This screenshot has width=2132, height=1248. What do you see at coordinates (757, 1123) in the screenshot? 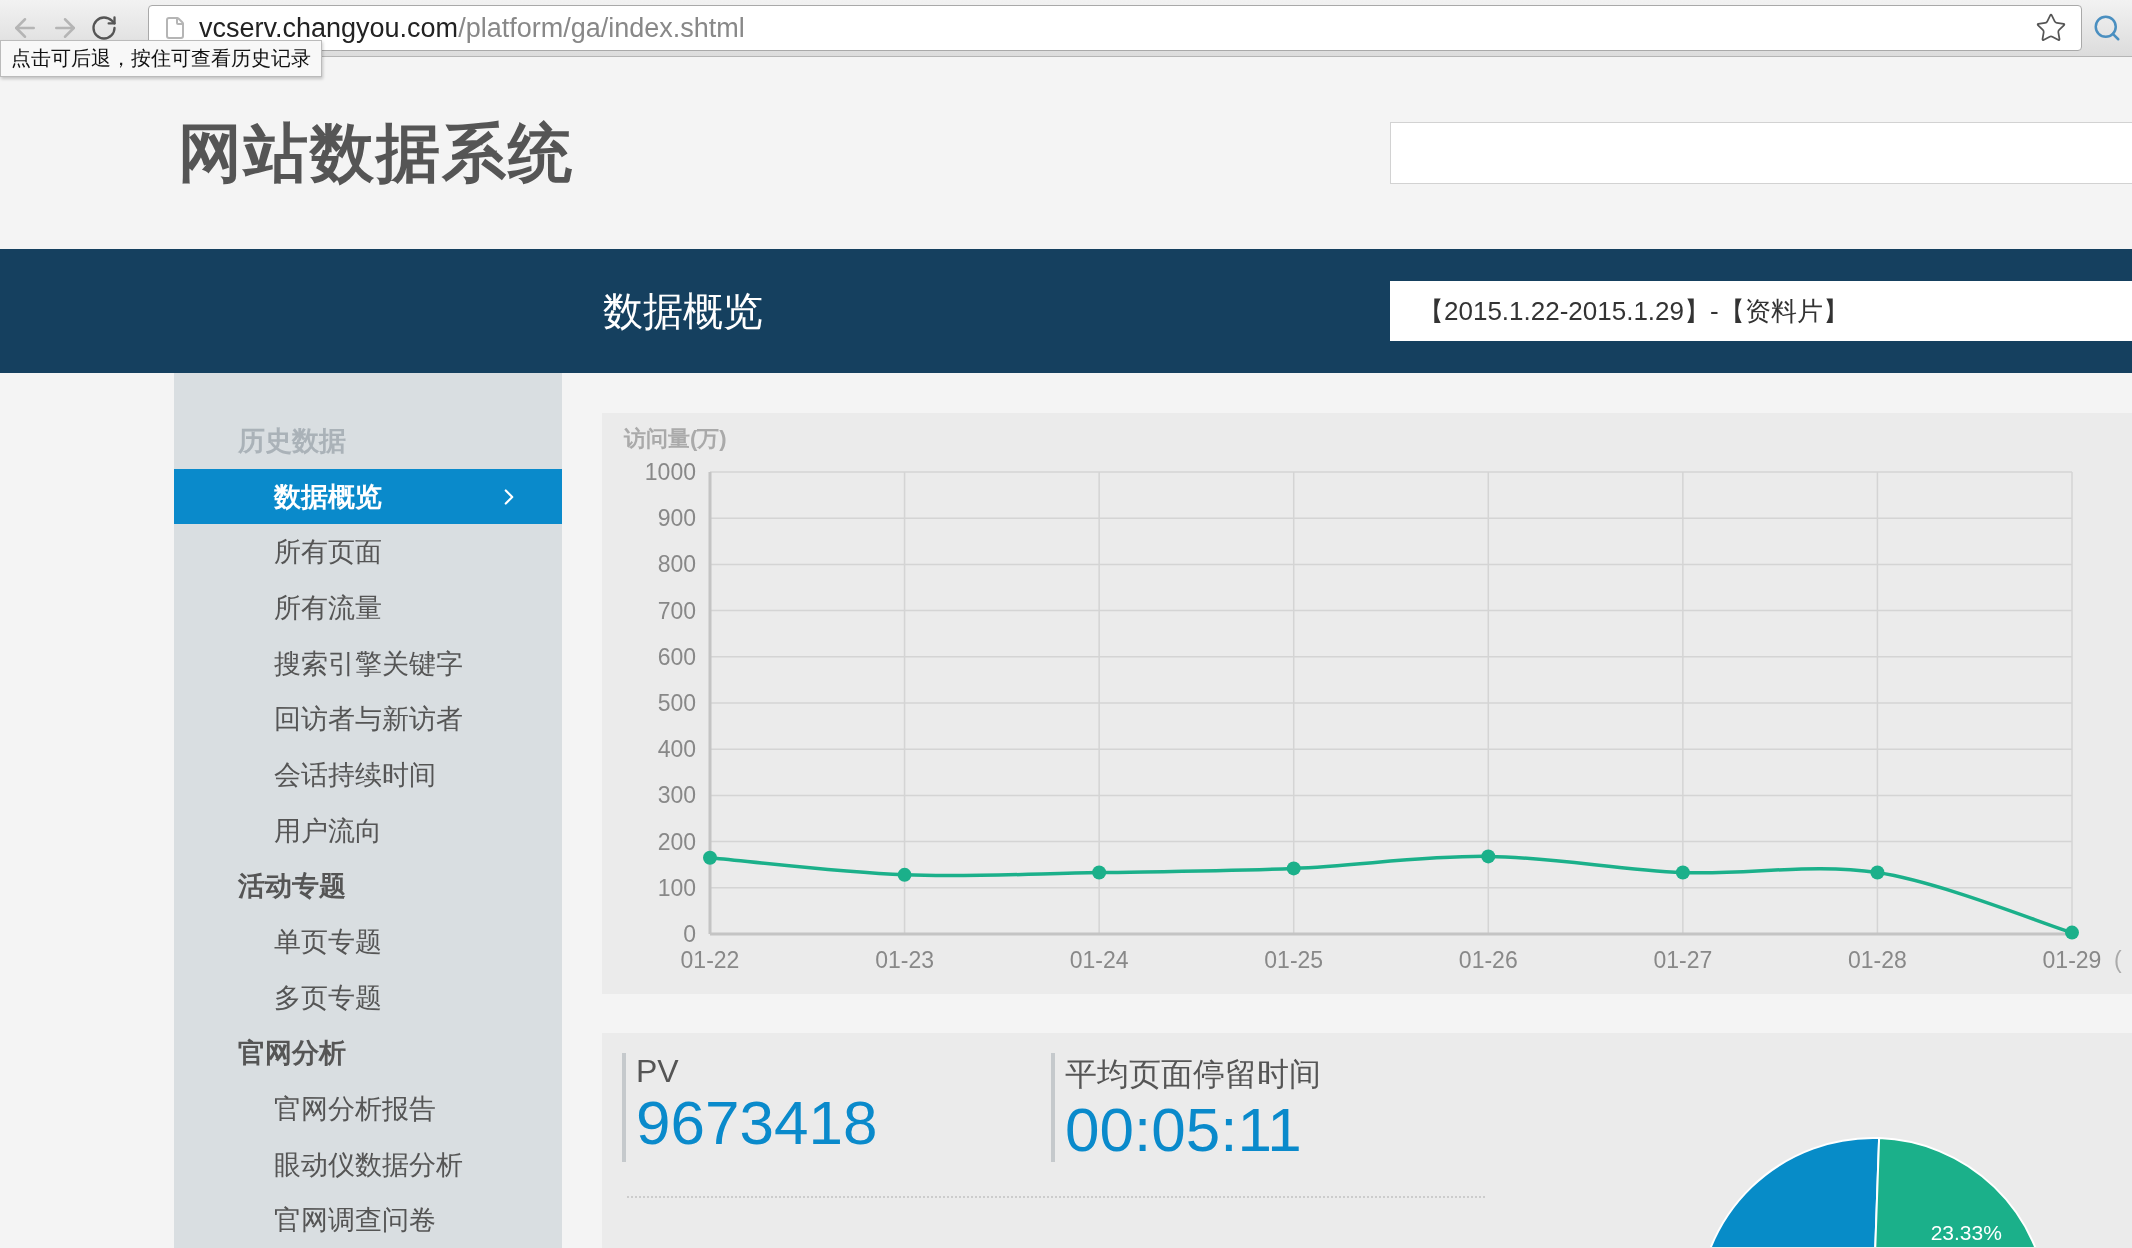
I see `stat-value: 9673418` at bounding box center [757, 1123].